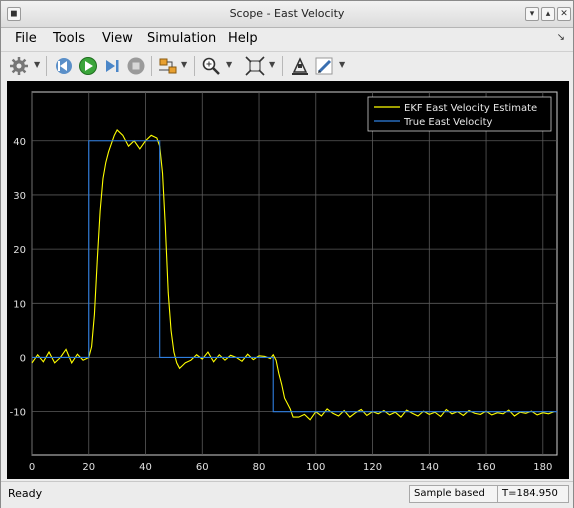 The image size is (574, 508). What do you see at coordinates (202, 467) in the screenshot?
I see `x-tick-label: 60` at bounding box center [202, 467].